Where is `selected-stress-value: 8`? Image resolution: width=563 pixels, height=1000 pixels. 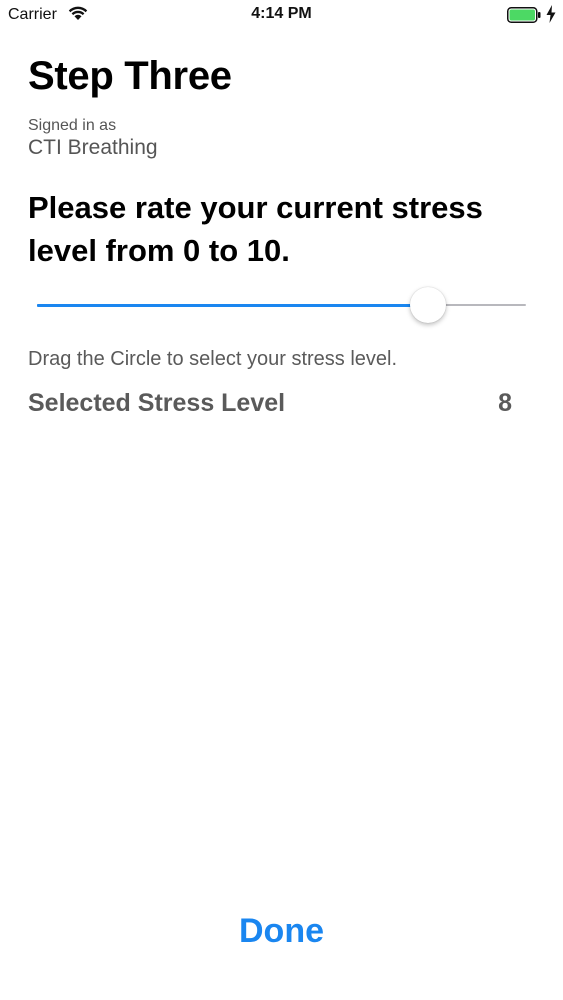 selected-stress-value: 8 is located at coordinates (505, 403).